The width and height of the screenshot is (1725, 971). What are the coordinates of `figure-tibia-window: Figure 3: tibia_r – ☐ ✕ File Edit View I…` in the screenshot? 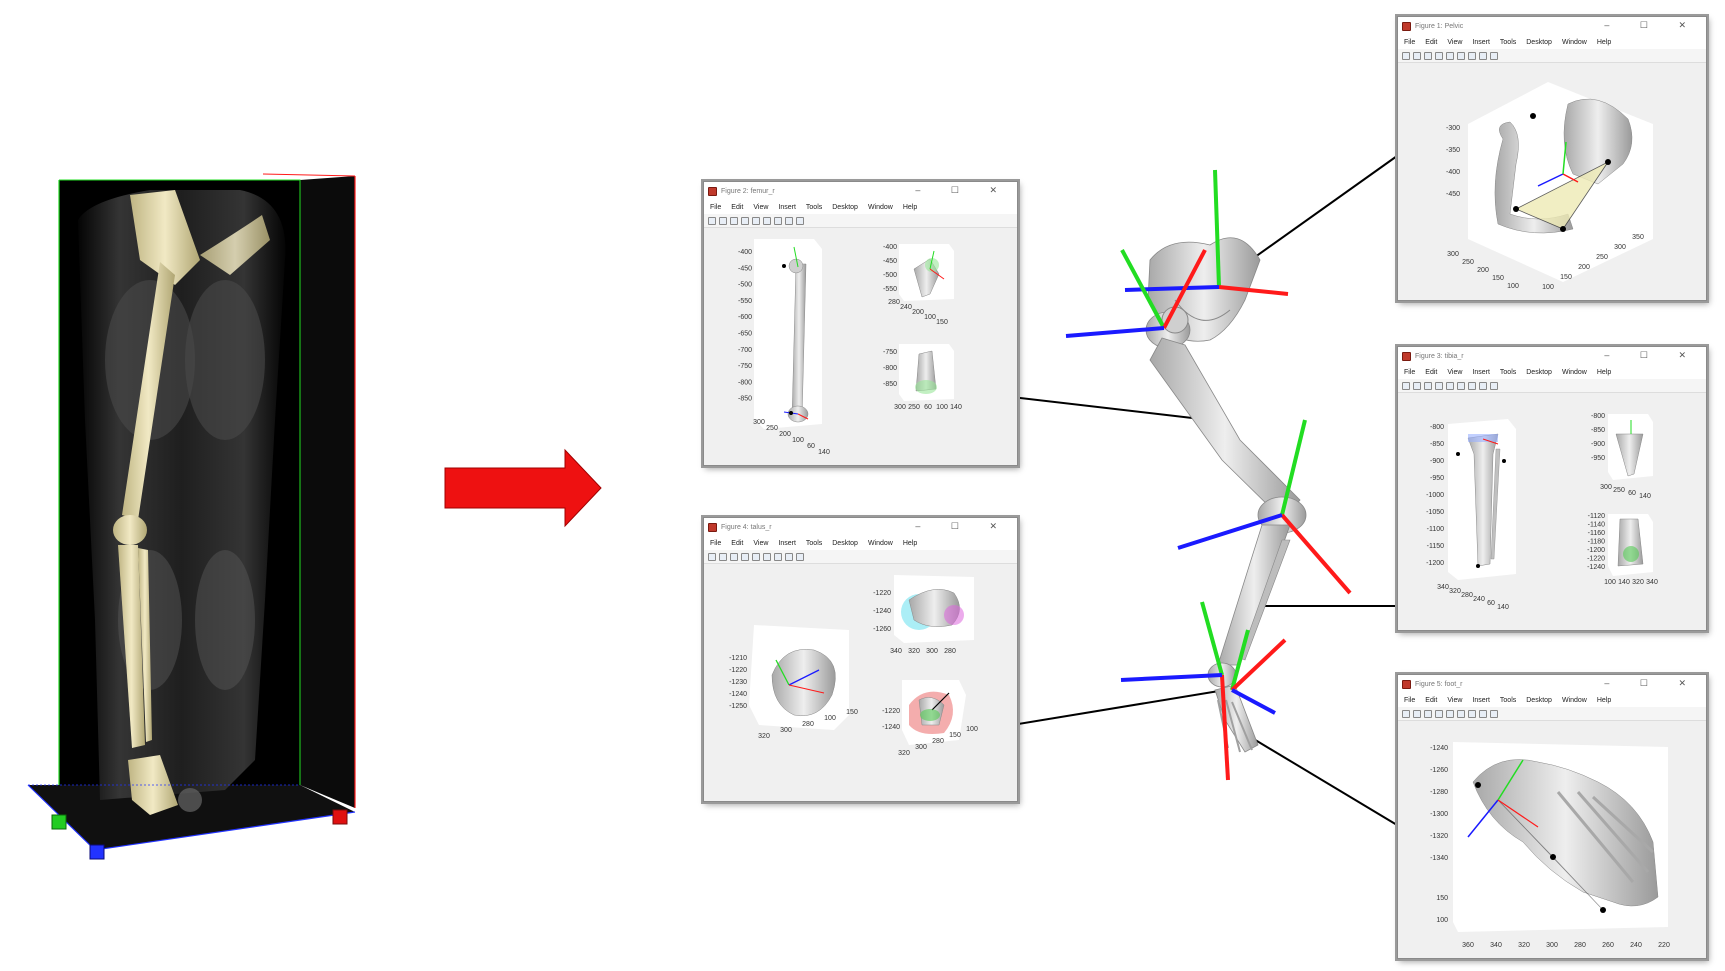 It's located at (1552, 488).